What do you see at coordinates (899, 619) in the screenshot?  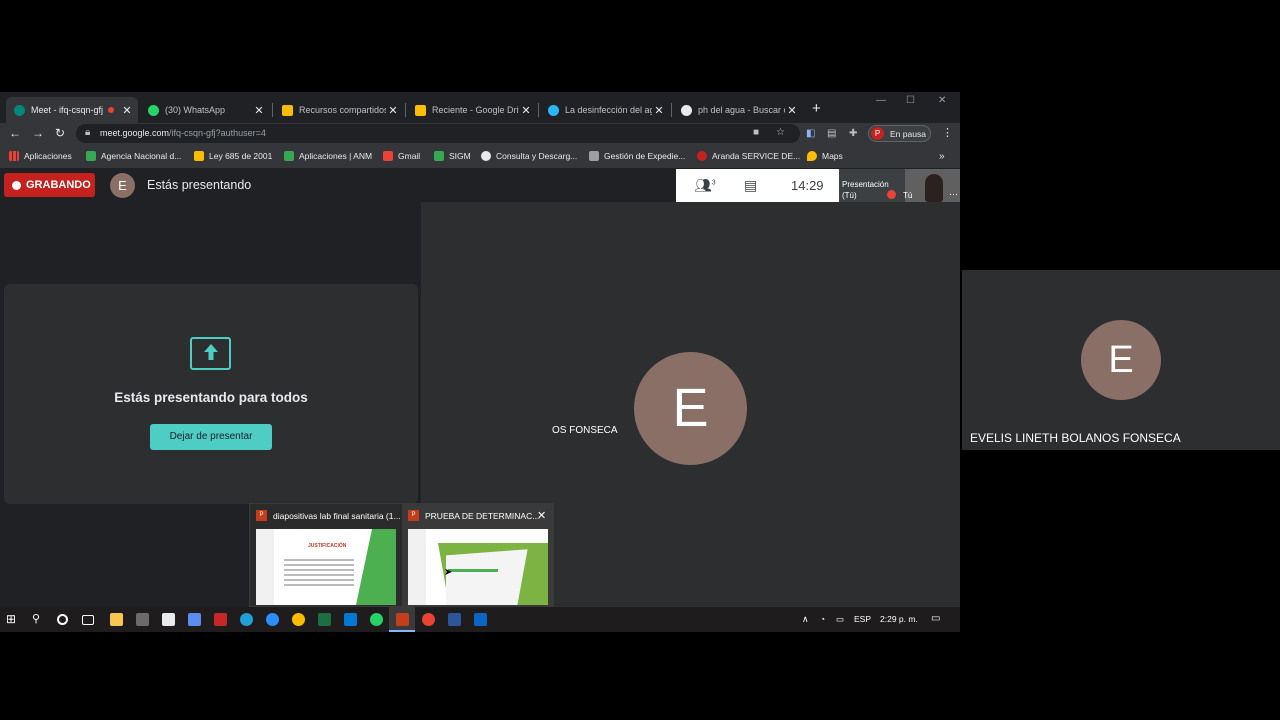 I see `taskbar-clock: 2:29 p. m.` at bounding box center [899, 619].